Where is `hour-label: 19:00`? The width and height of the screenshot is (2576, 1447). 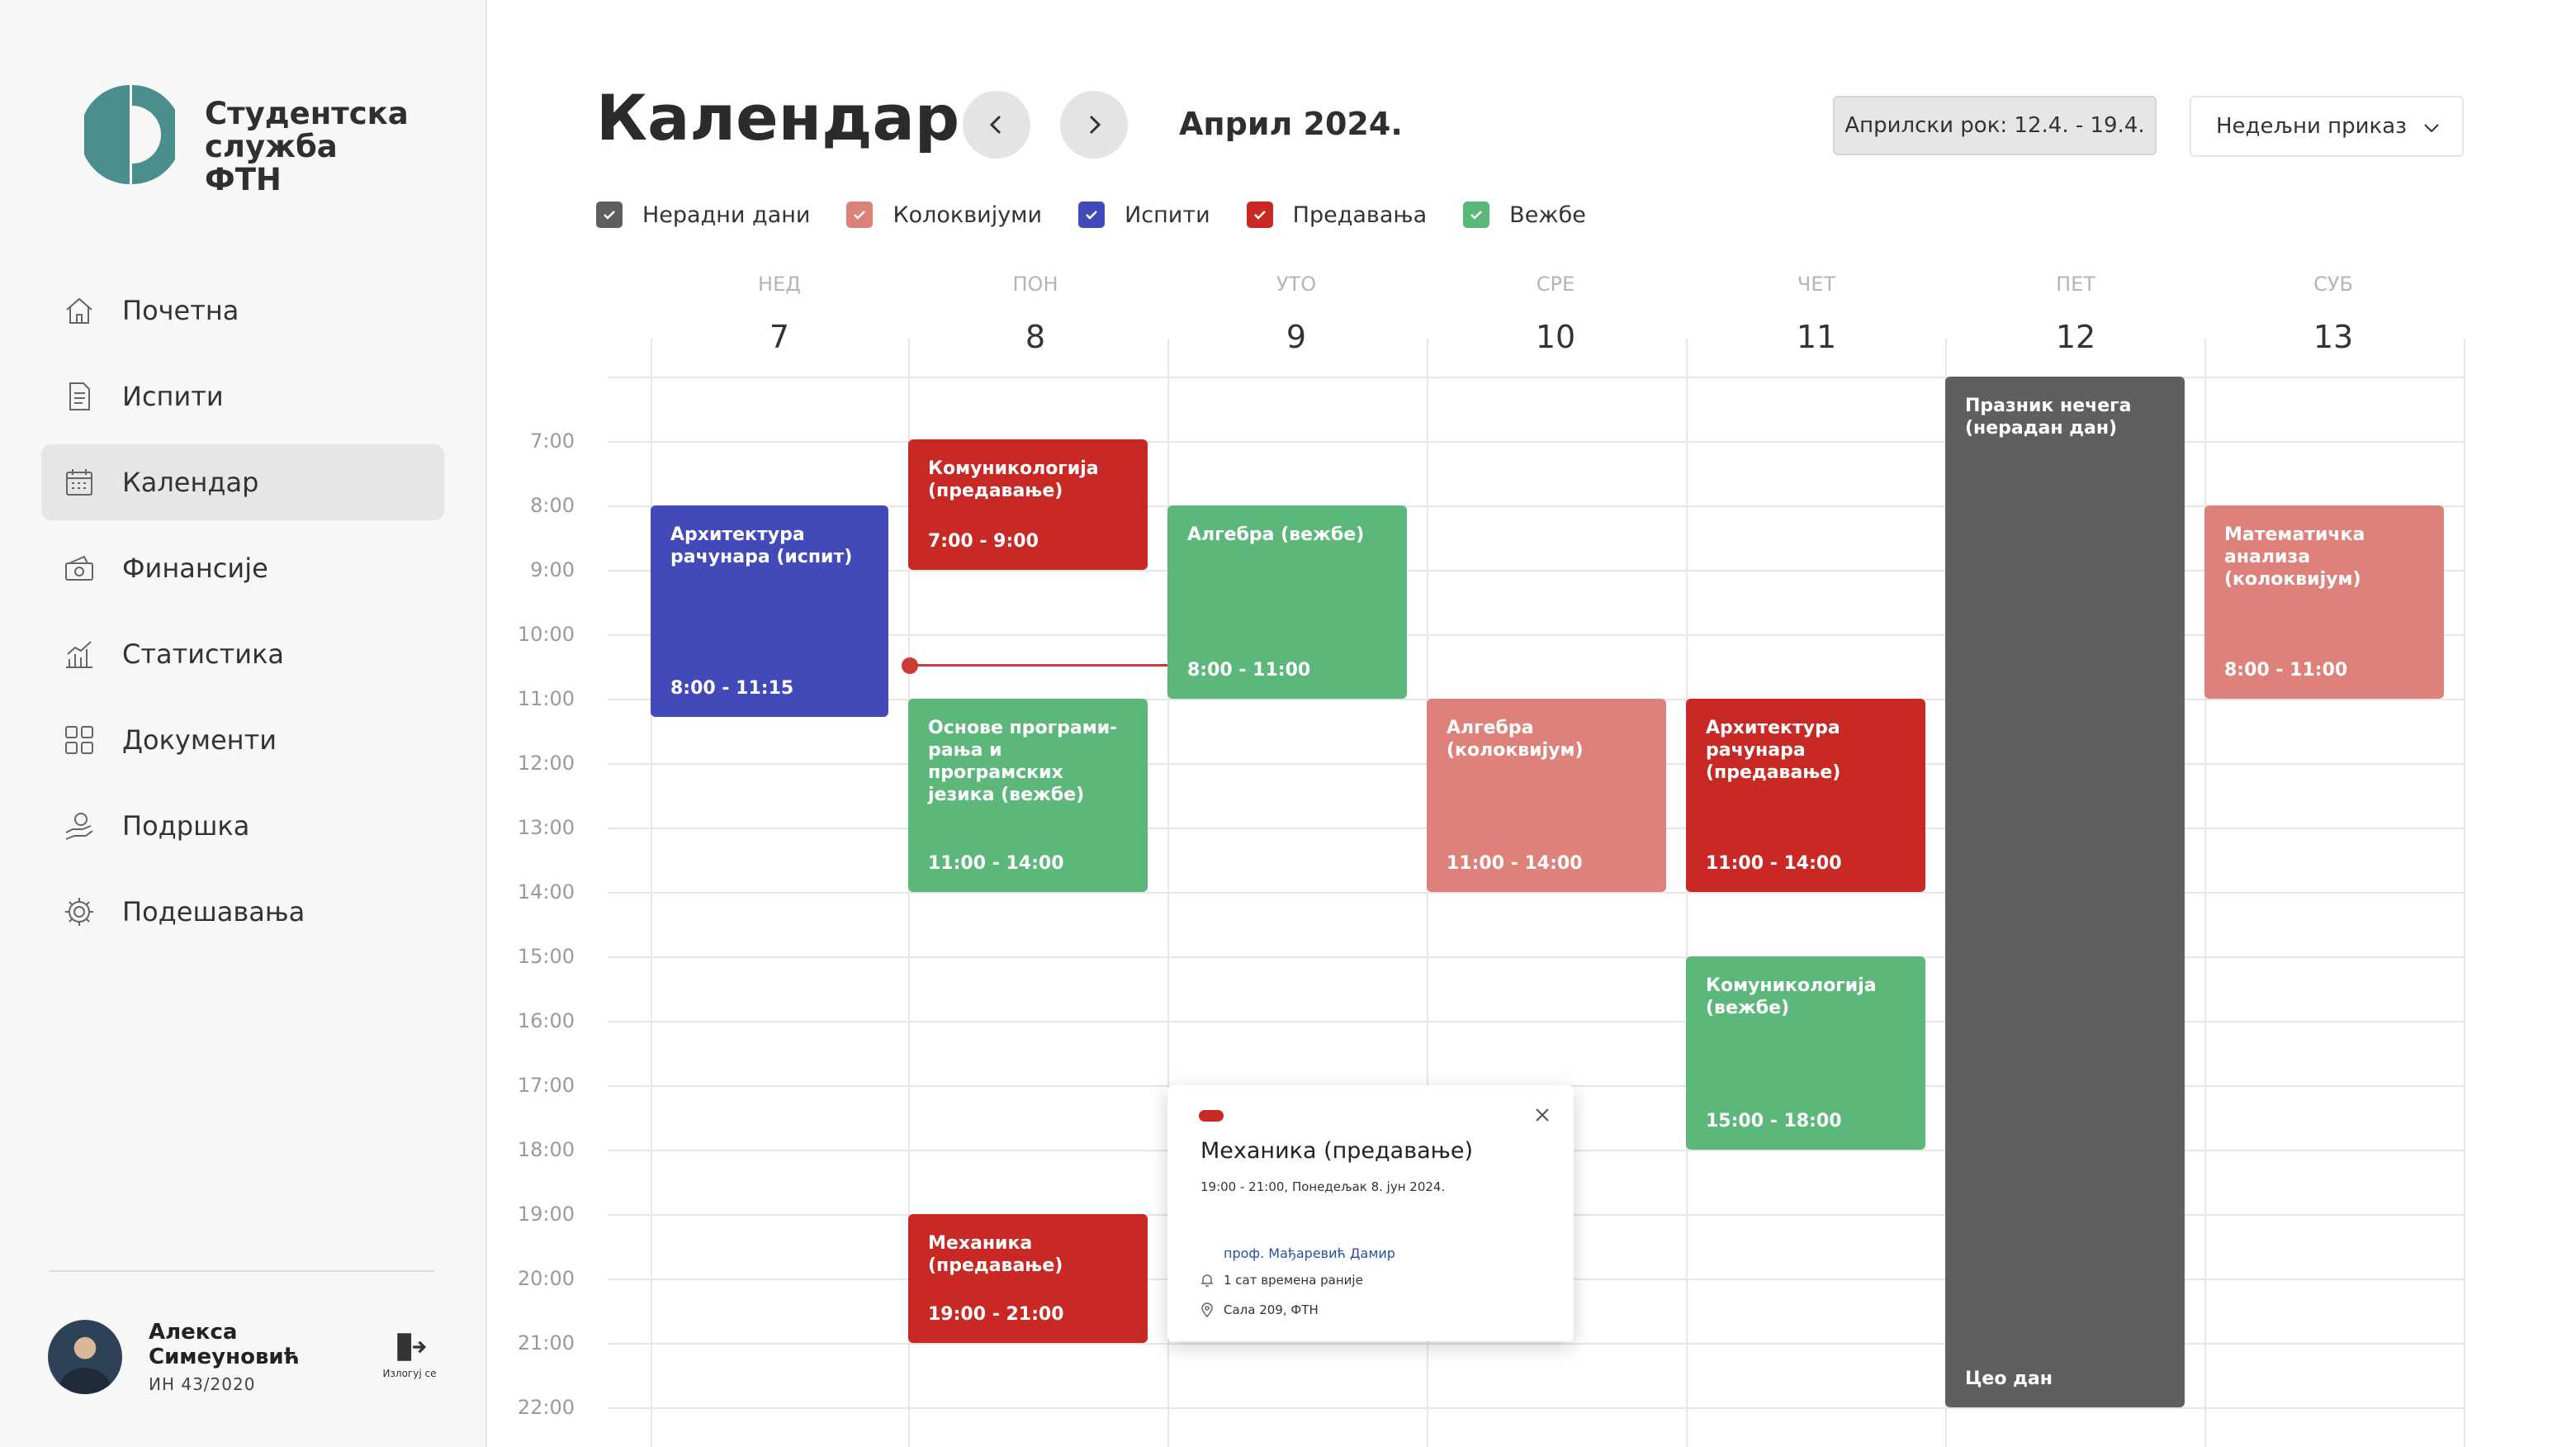 hour-label: 19:00 is located at coordinates (546, 1214).